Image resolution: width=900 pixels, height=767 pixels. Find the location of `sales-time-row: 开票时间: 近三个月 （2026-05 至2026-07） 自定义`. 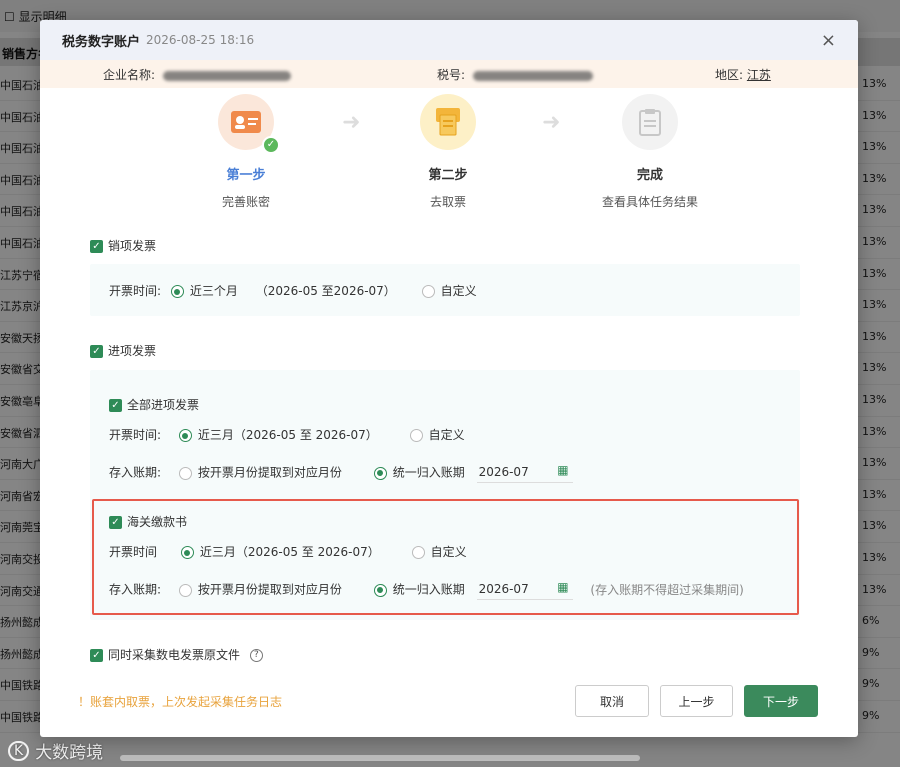

sales-time-row: 开票时间: 近三个月 （2026-05 至2026-07） 自定义 is located at coordinates (293, 290).